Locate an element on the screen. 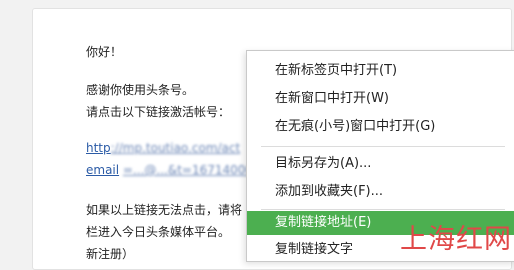  email-greeting: 你好！ is located at coordinates (104, 52).